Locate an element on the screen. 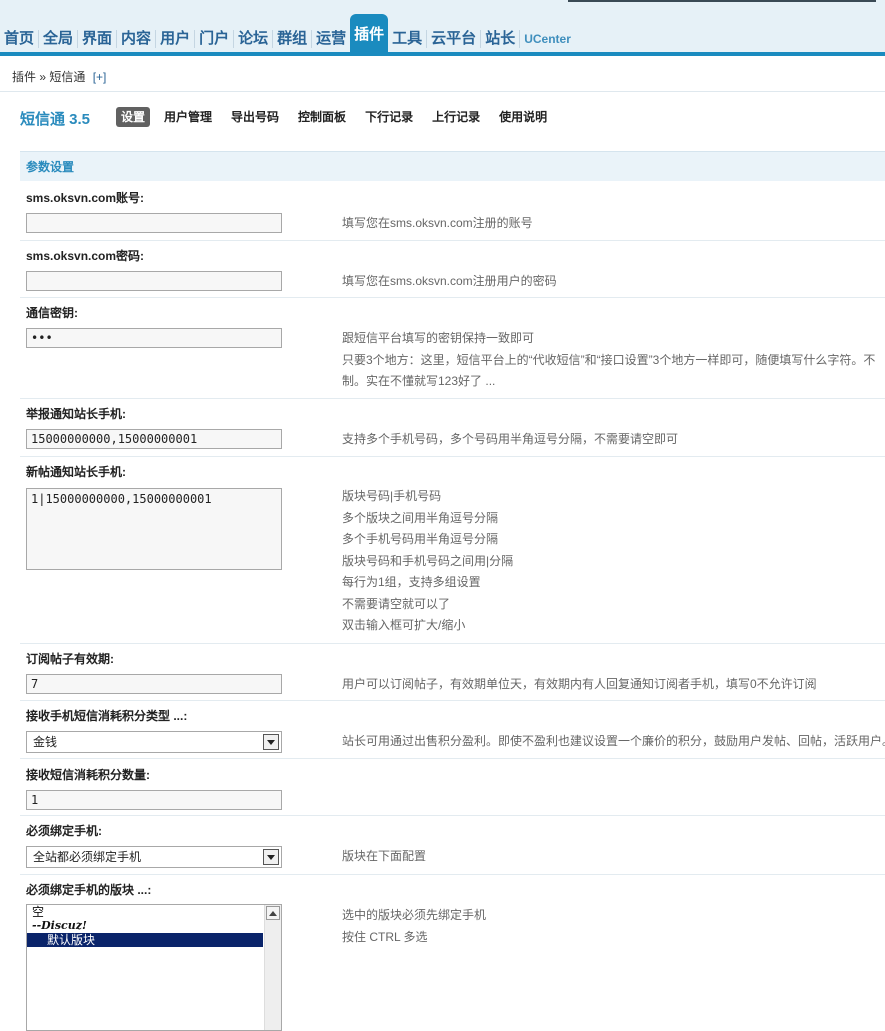  nav-global: 全局 is located at coordinates (58, 39).